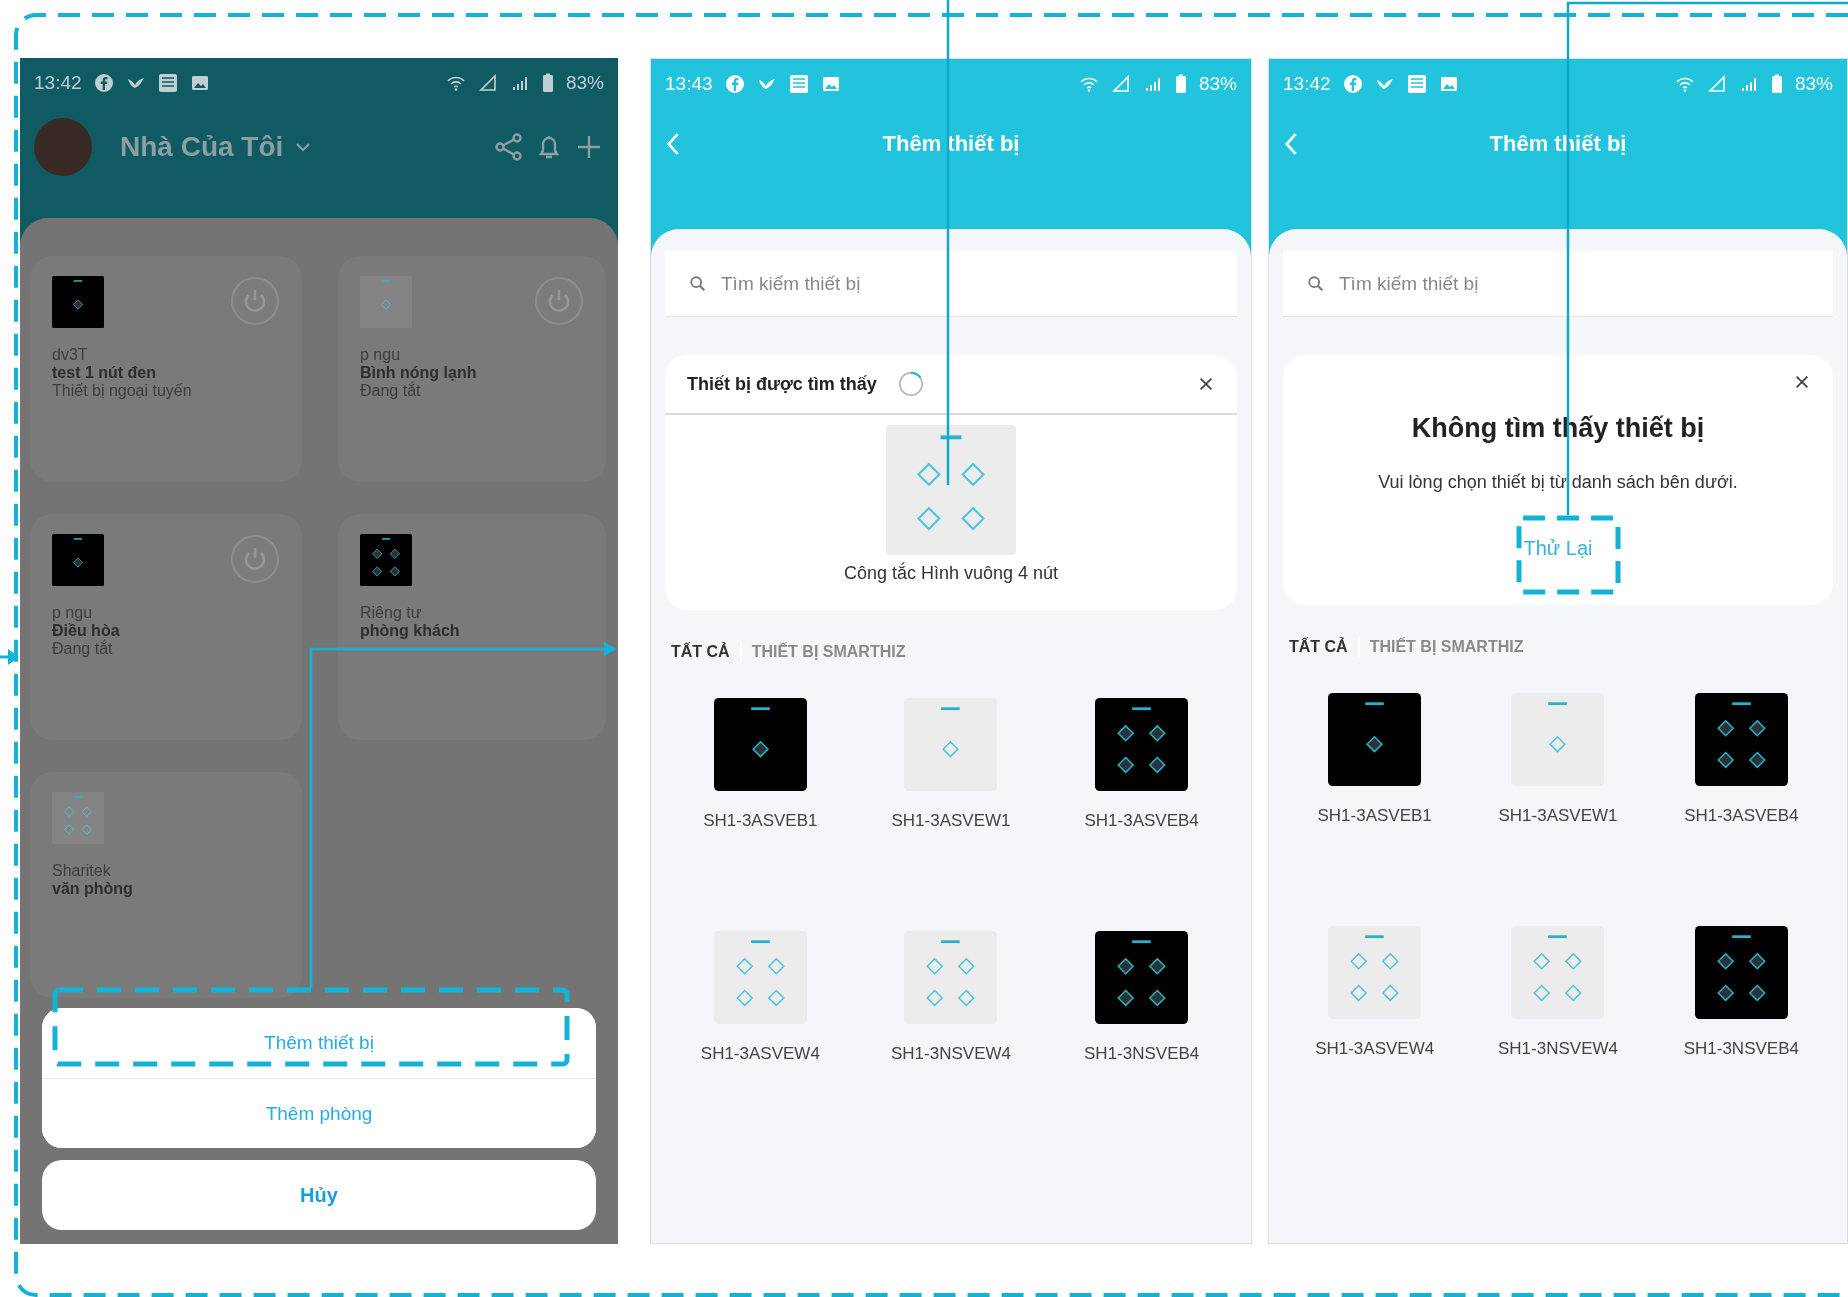 The height and width of the screenshot is (1297, 1848). I want to click on device-name: văn phòng, so click(93, 889).